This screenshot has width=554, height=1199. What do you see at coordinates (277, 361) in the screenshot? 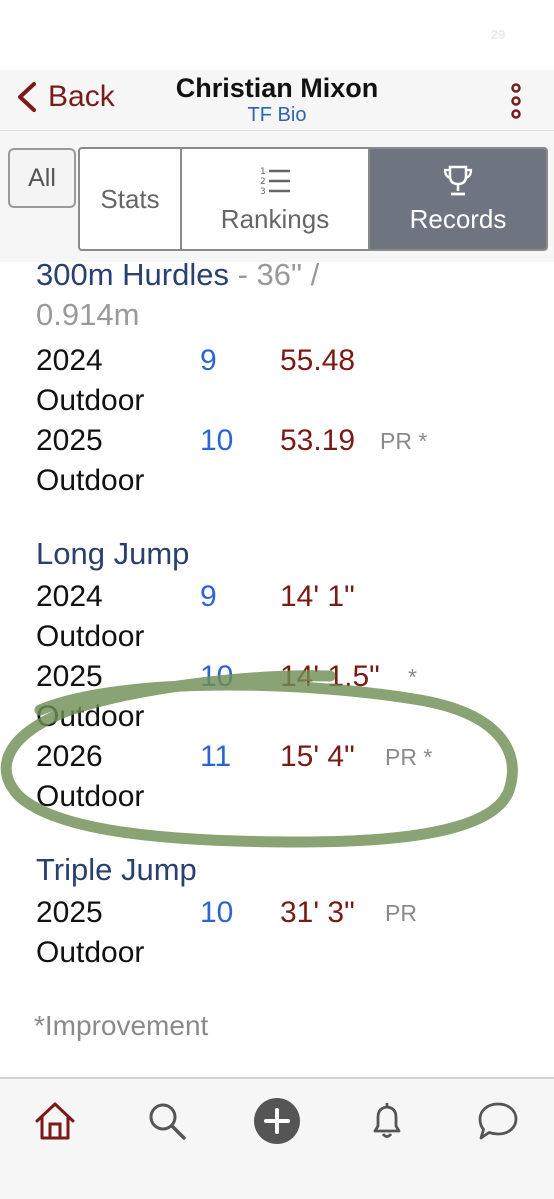
I see `record-row: 2024 9 55.48` at bounding box center [277, 361].